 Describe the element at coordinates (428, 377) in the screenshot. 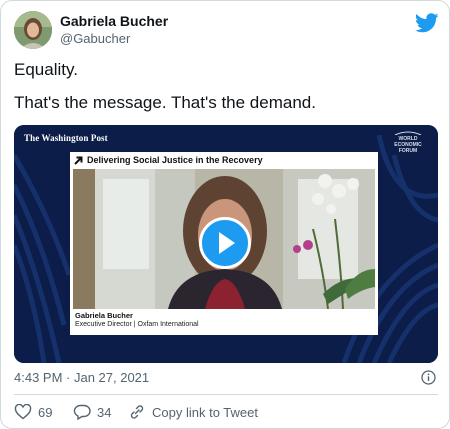

I see `info-icon` at that location.